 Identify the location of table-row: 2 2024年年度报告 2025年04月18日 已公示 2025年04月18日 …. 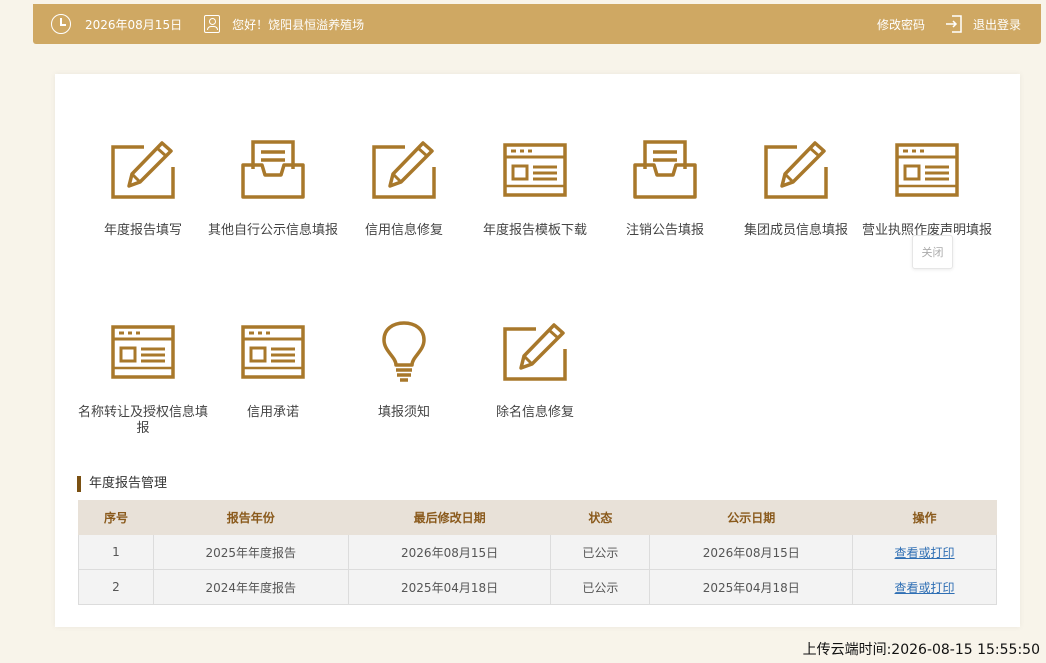
(537, 587).